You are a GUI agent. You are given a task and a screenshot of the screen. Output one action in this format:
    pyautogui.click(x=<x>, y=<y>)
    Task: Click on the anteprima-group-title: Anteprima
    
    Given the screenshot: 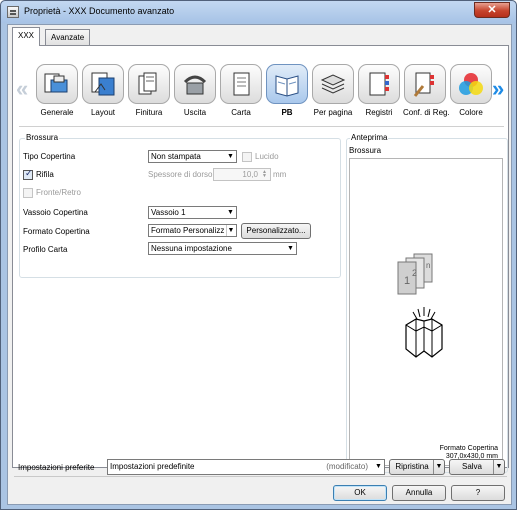 What is the action you would take?
    pyautogui.click(x=369, y=137)
    